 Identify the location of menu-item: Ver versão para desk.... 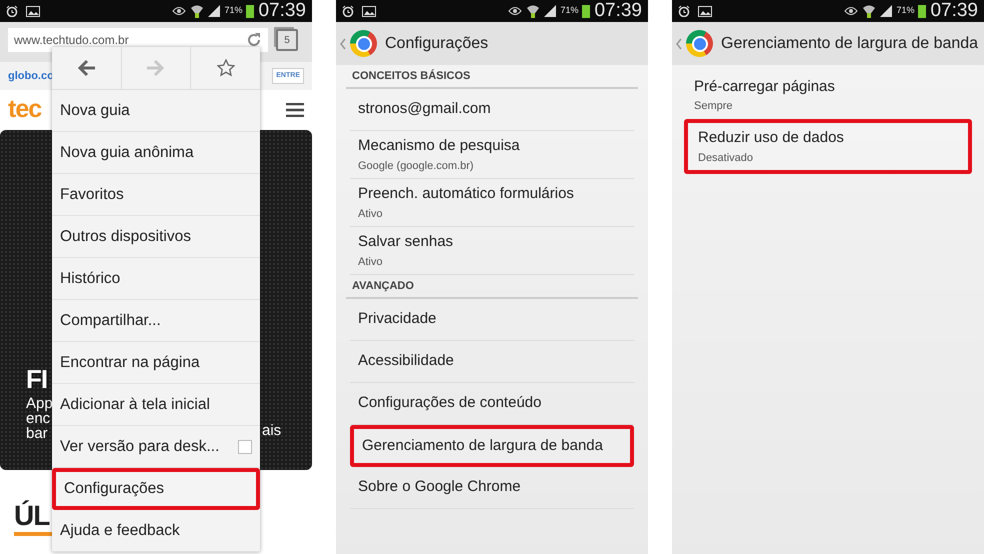
(156, 447).